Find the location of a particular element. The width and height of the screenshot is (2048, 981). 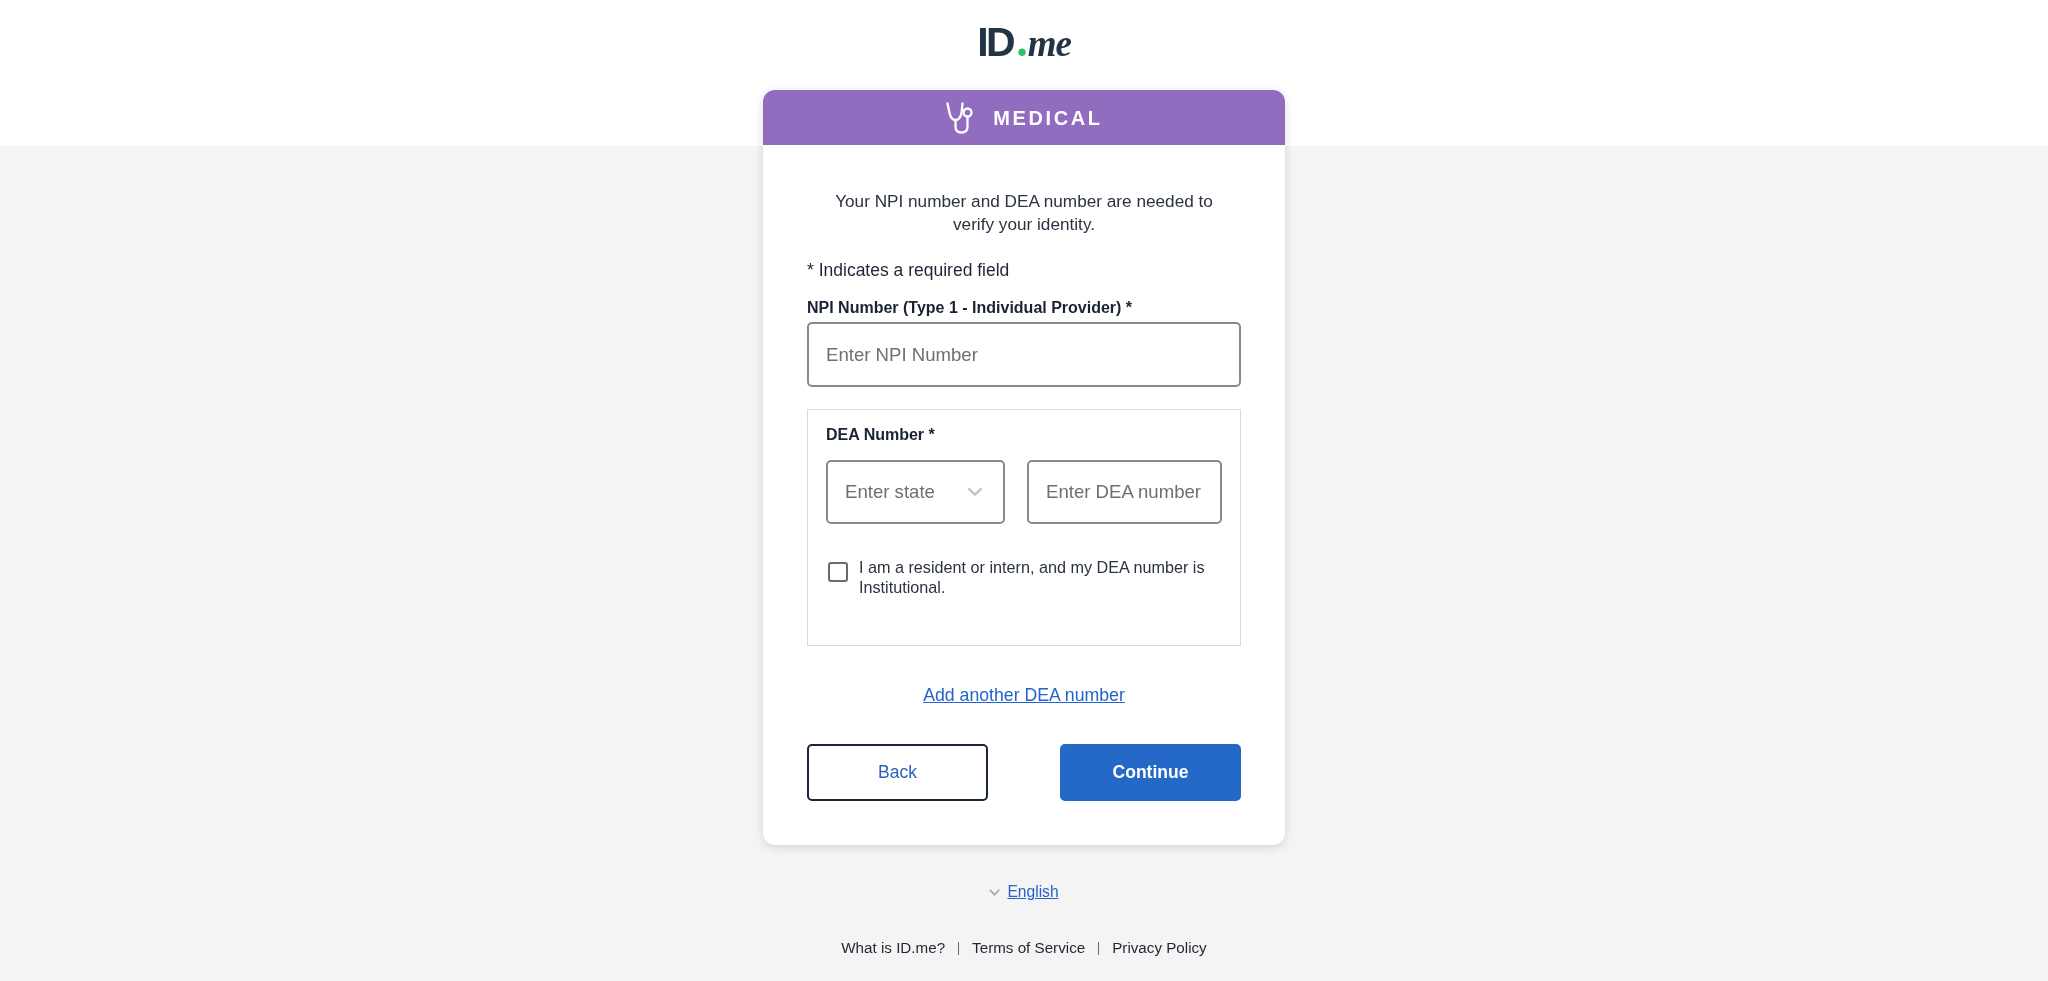

footer-link: What is ID.me? is located at coordinates (893, 948).